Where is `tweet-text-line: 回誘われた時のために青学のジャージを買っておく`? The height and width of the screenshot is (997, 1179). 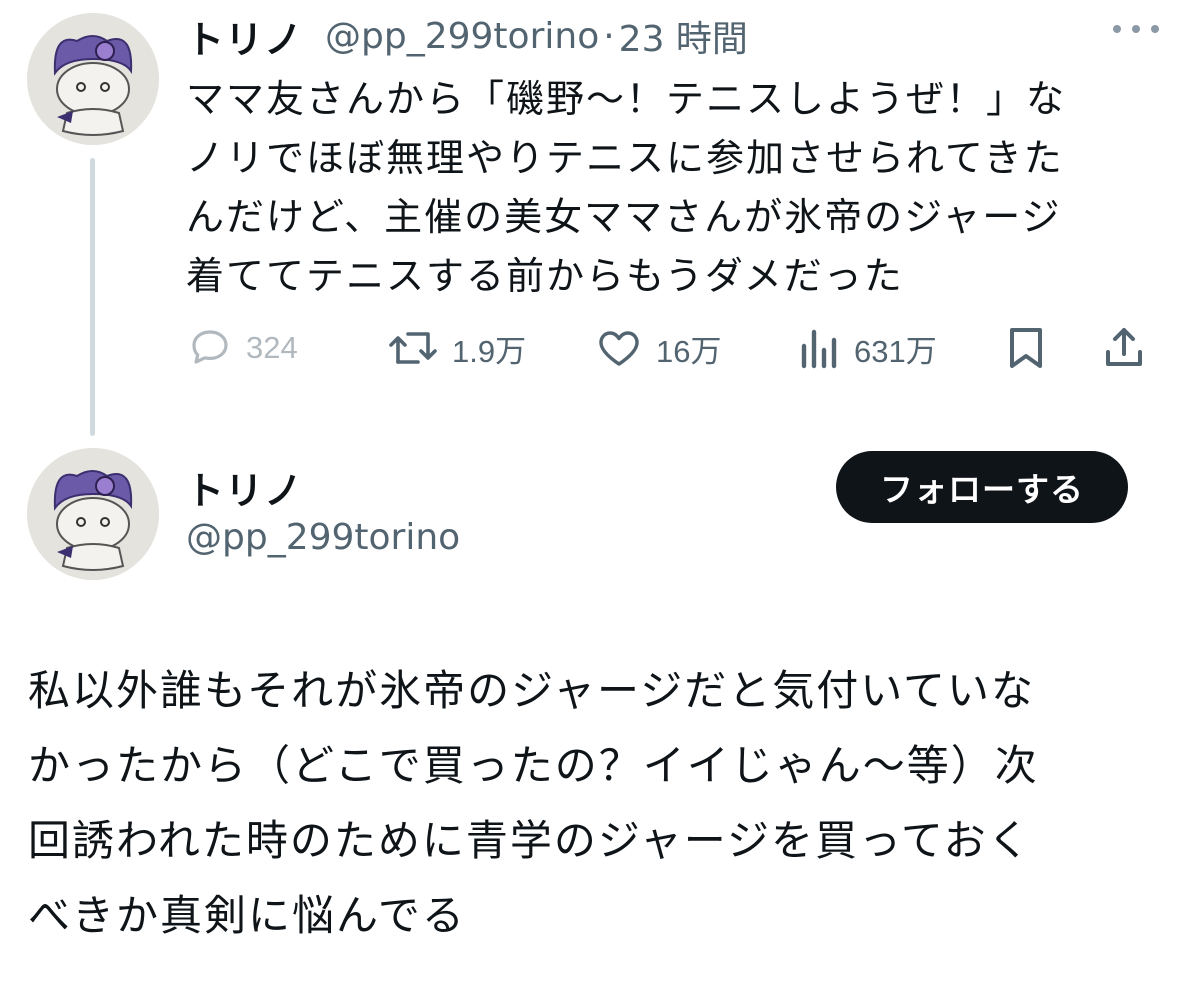
tweet-text-line: 回誘われた時のために青学のジャージを買っておく is located at coordinates (530, 840).